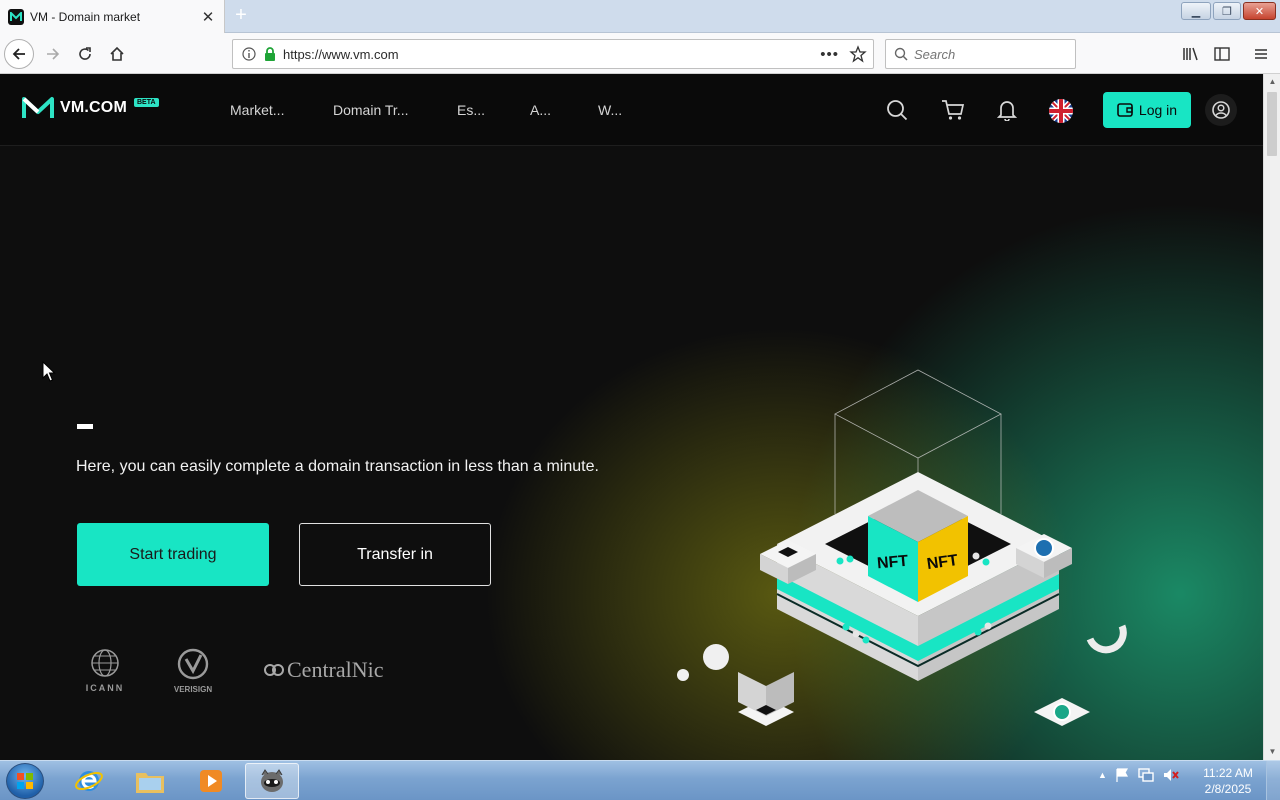 The width and height of the screenshot is (1280, 800). What do you see at coordinates (858, 54) in the screenshot?
I see `bookmark-star-icon` at bounding box center [858, 54].